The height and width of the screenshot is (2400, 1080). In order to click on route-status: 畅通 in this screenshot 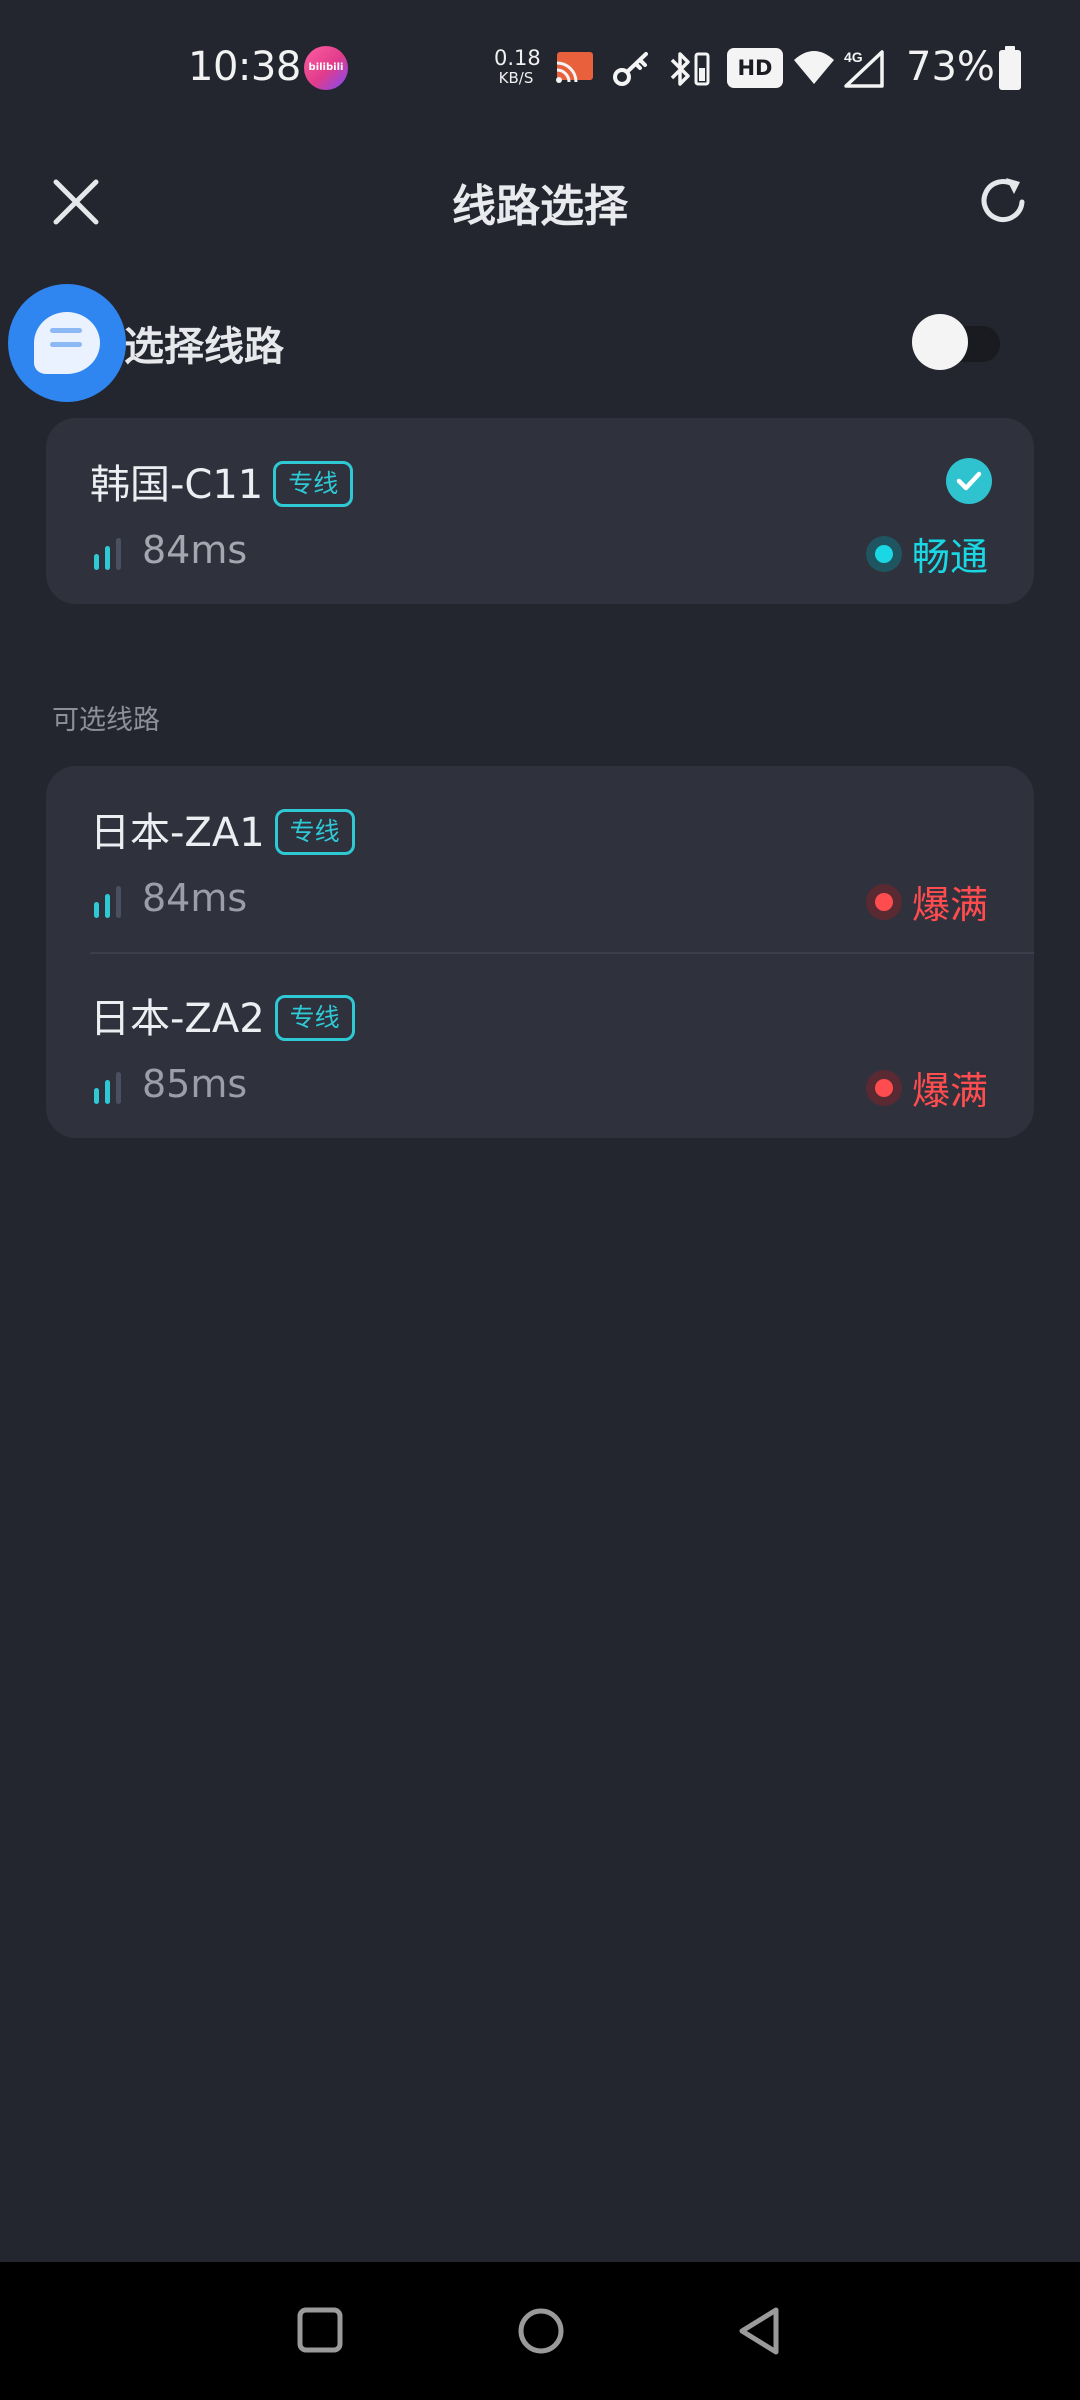, I will do `click(926, 552)`.